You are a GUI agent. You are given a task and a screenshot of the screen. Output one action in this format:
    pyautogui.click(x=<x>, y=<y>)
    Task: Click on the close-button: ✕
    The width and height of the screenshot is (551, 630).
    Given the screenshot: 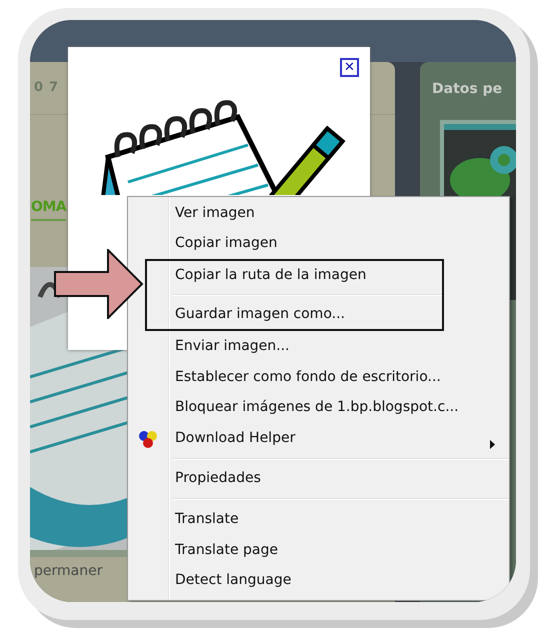 What is the action you would take?
    pyautogui.click(x=349, y=67)
    